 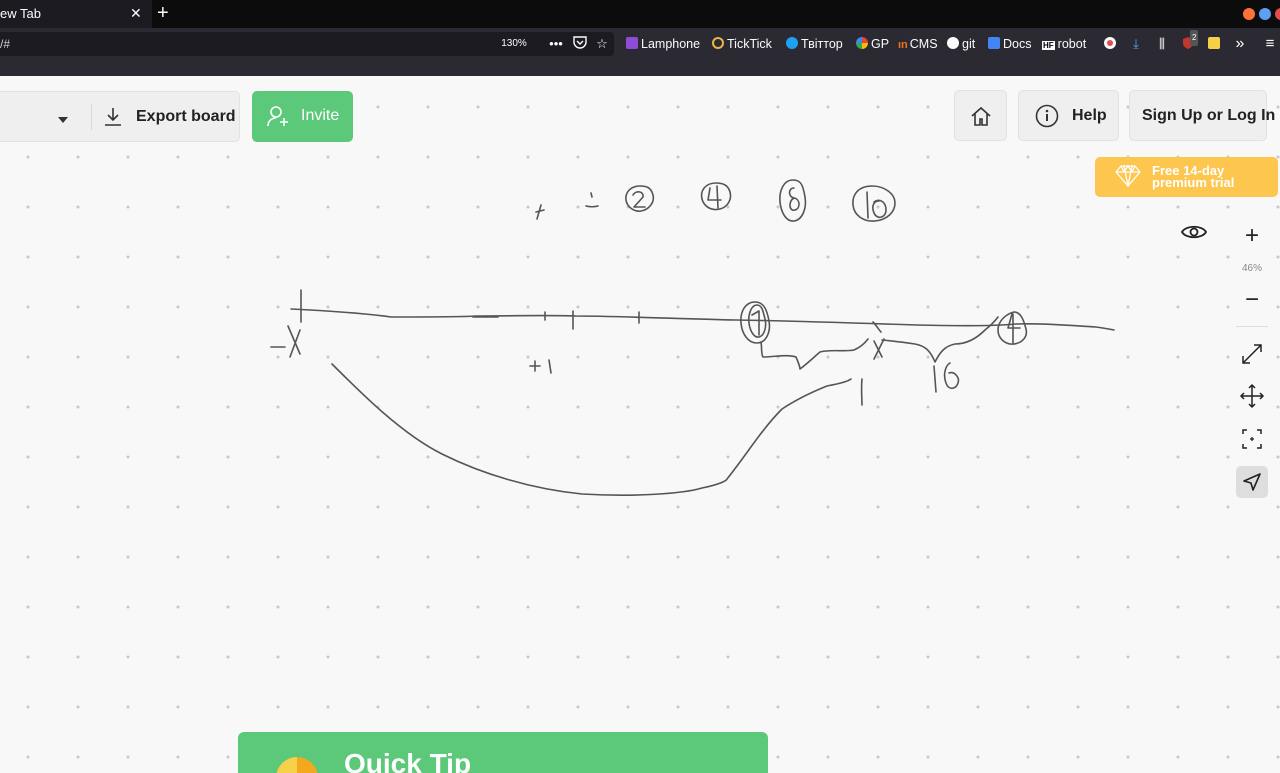 What do you see at coordinates (278, 118) in the screenshot?
I see `add-user-icon` at bounding box center [278, 118].